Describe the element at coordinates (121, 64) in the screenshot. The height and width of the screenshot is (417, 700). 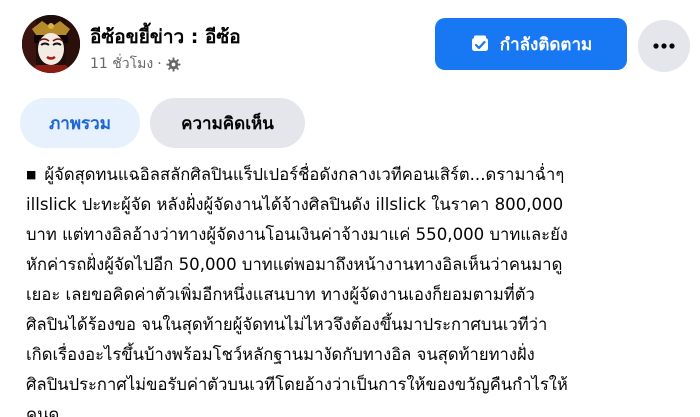
I see `post-timestamp: 11 ชั่วโมง` at that location.